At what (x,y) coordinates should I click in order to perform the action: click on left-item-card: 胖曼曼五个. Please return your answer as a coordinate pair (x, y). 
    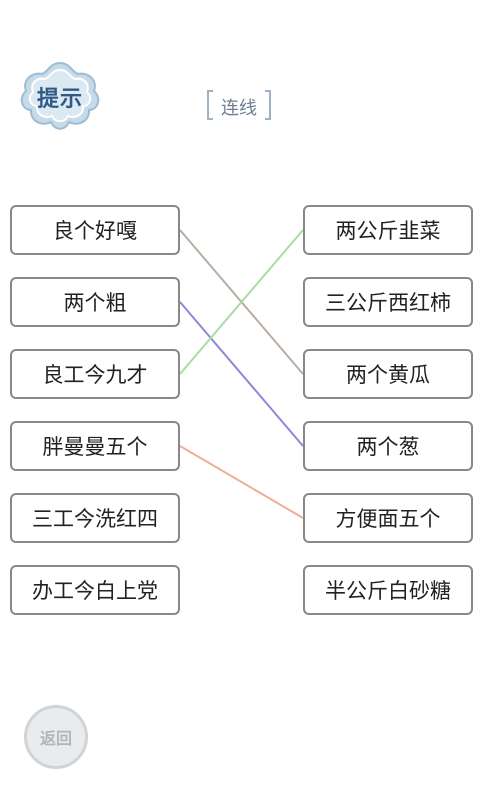
    Looking at the image, I should click on (95, 446).